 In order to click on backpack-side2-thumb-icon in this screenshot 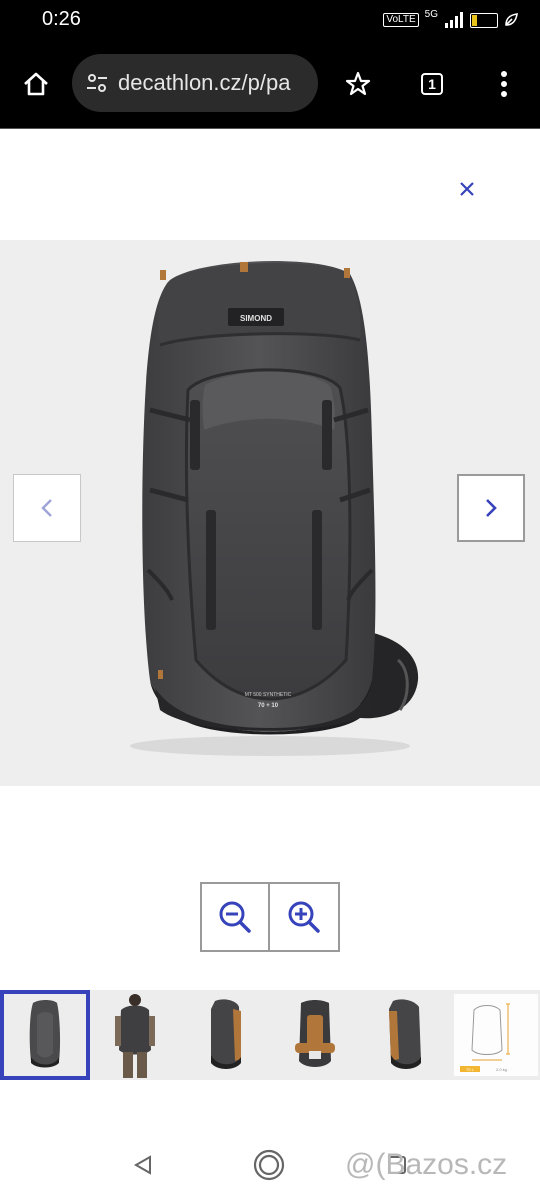, I will do `click(405, 1034)`.